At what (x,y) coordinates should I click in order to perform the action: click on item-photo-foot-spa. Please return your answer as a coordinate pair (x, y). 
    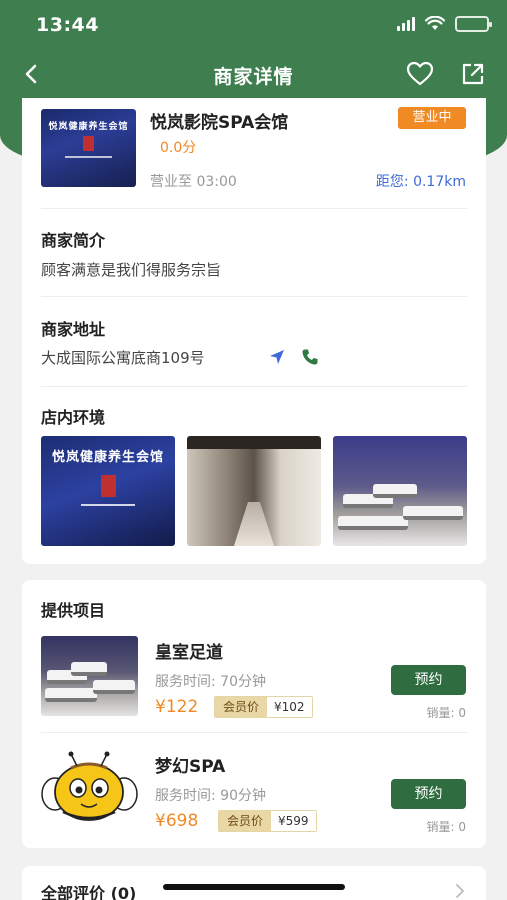
    Looking at the image, I should click on (89, 676).